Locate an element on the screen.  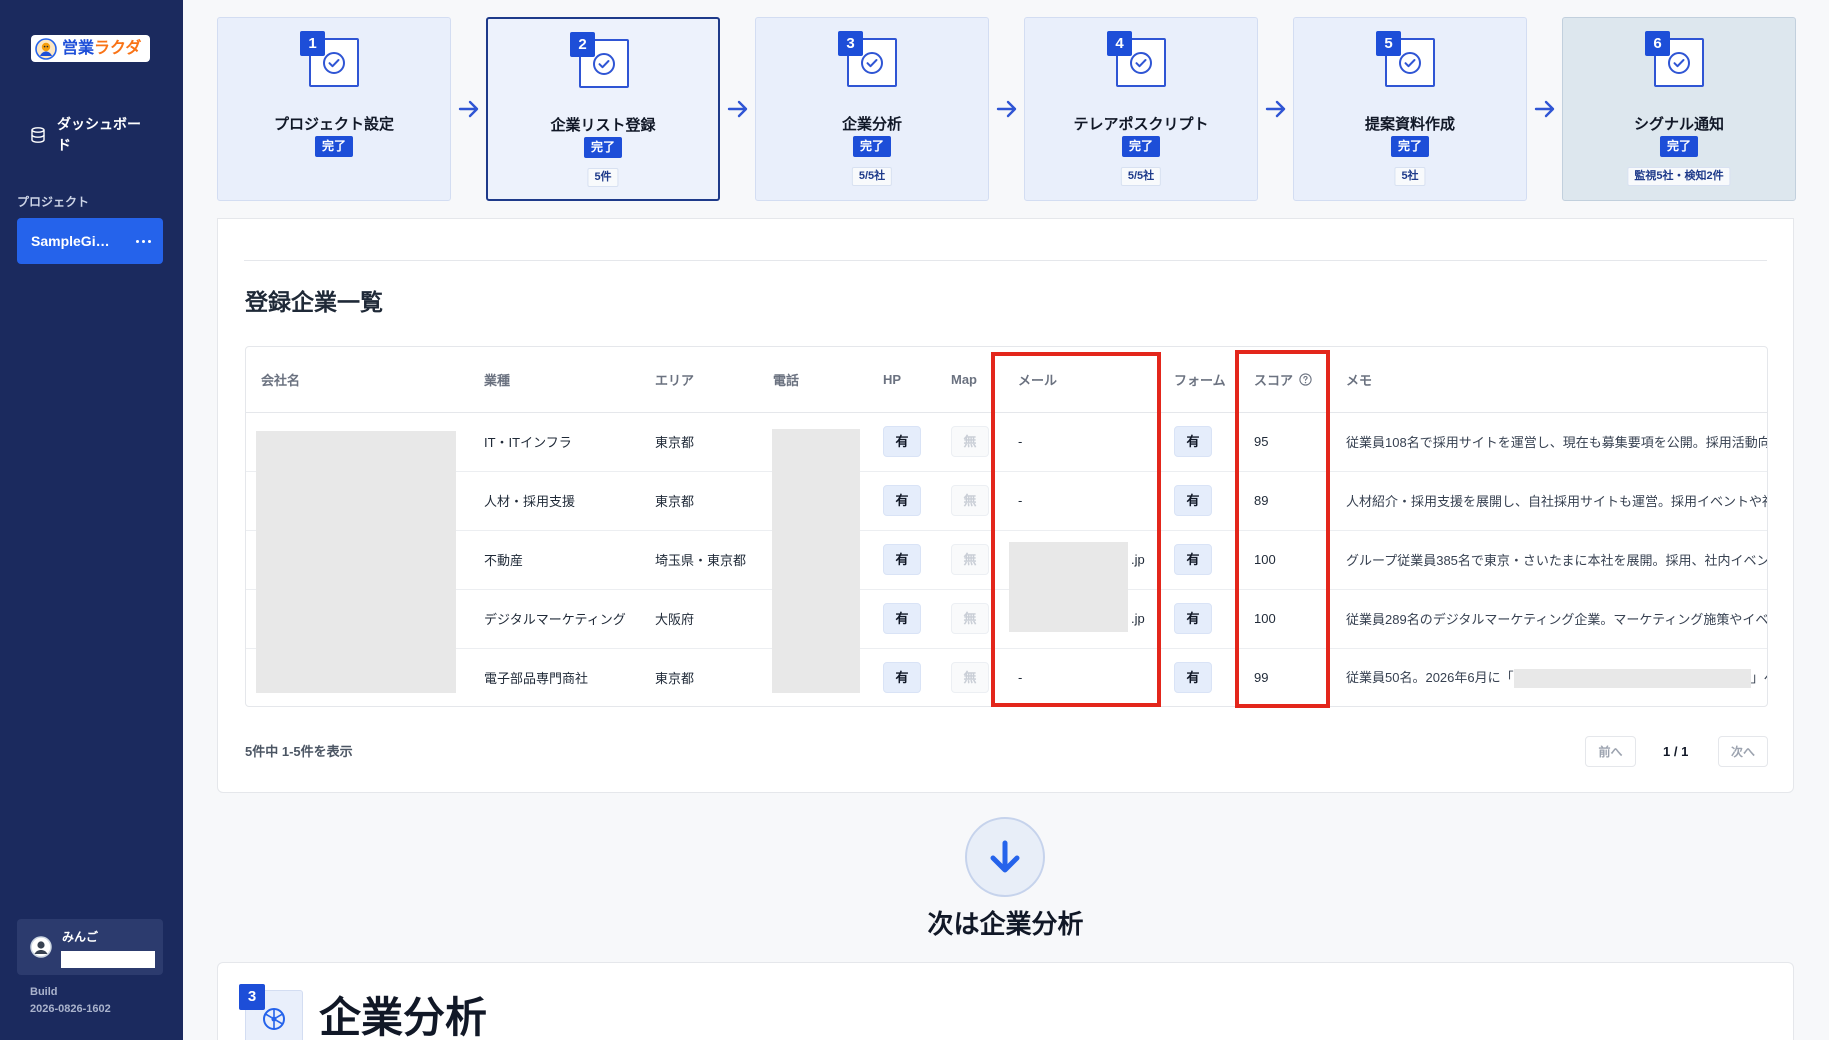
step-number-badge: 2 is located at coordinates (582, 44).